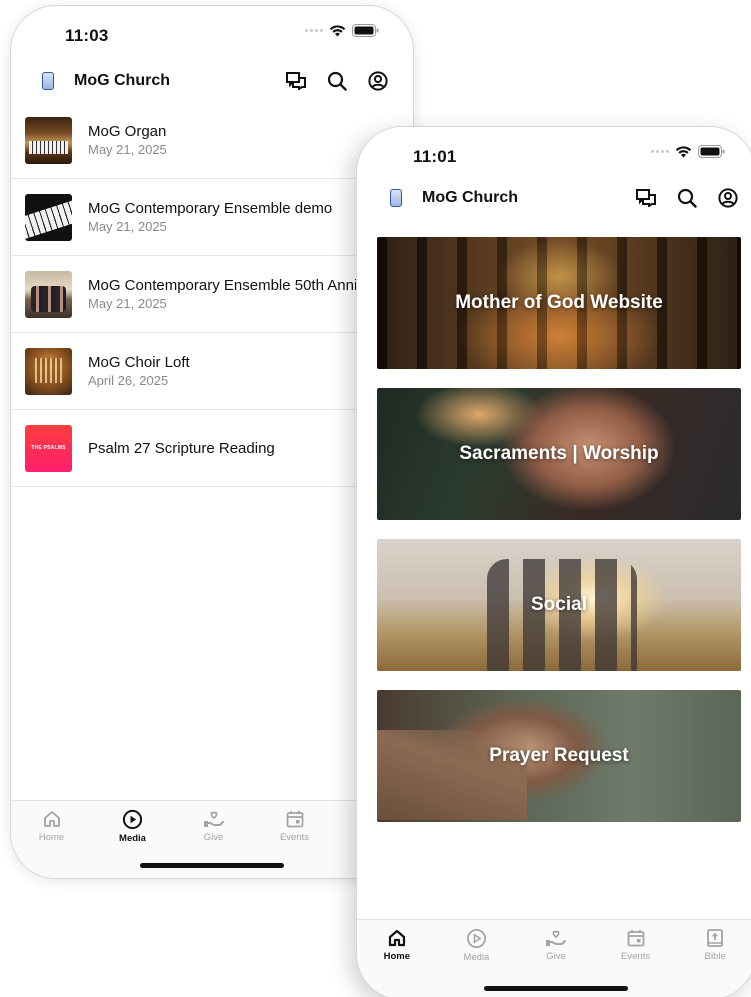 The width and height of the screenshot is (751, 997). Describe the element at coordinates (127, 131) in the screenshot. I see `media-item-title: MoG Organ` at that location.